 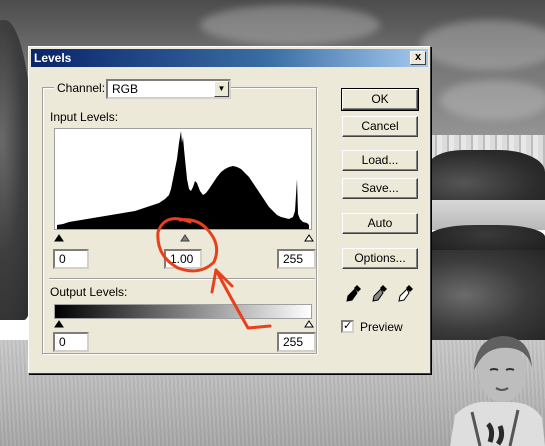 What do you see at coordinates (354, 294) in the screenshot?
I see `black-eyedropper-icon` at bounding box center [354, 294].